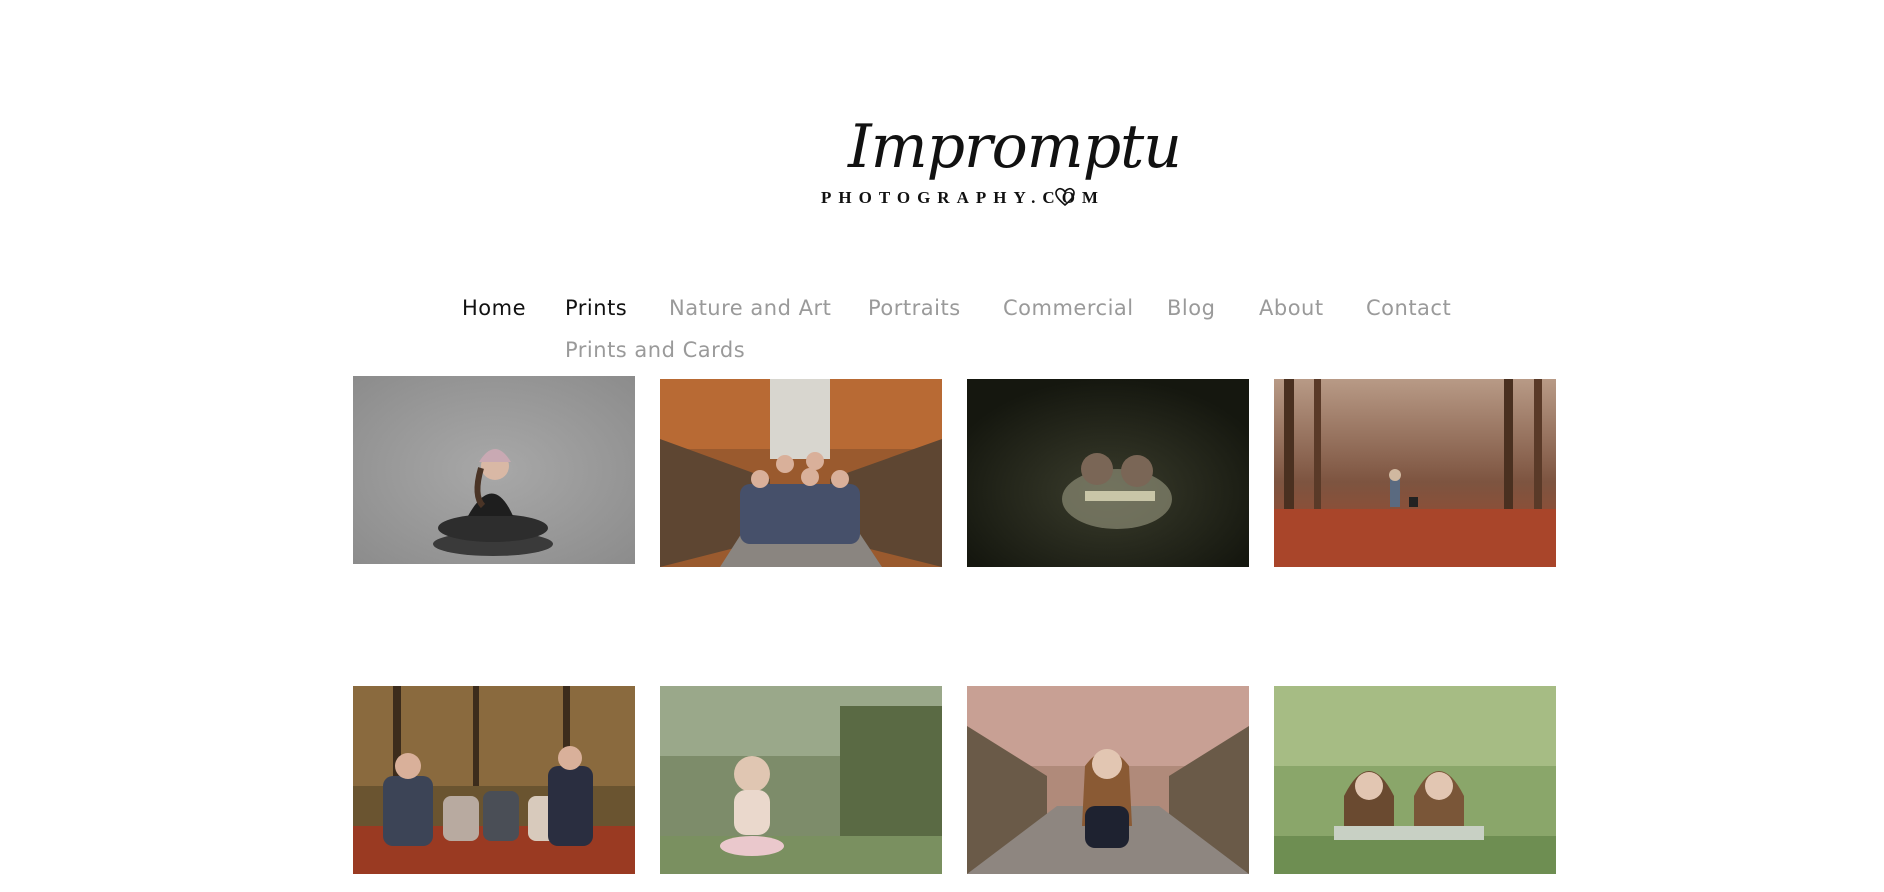  I want to click on photo-girls-reading, so click(1108, 473).